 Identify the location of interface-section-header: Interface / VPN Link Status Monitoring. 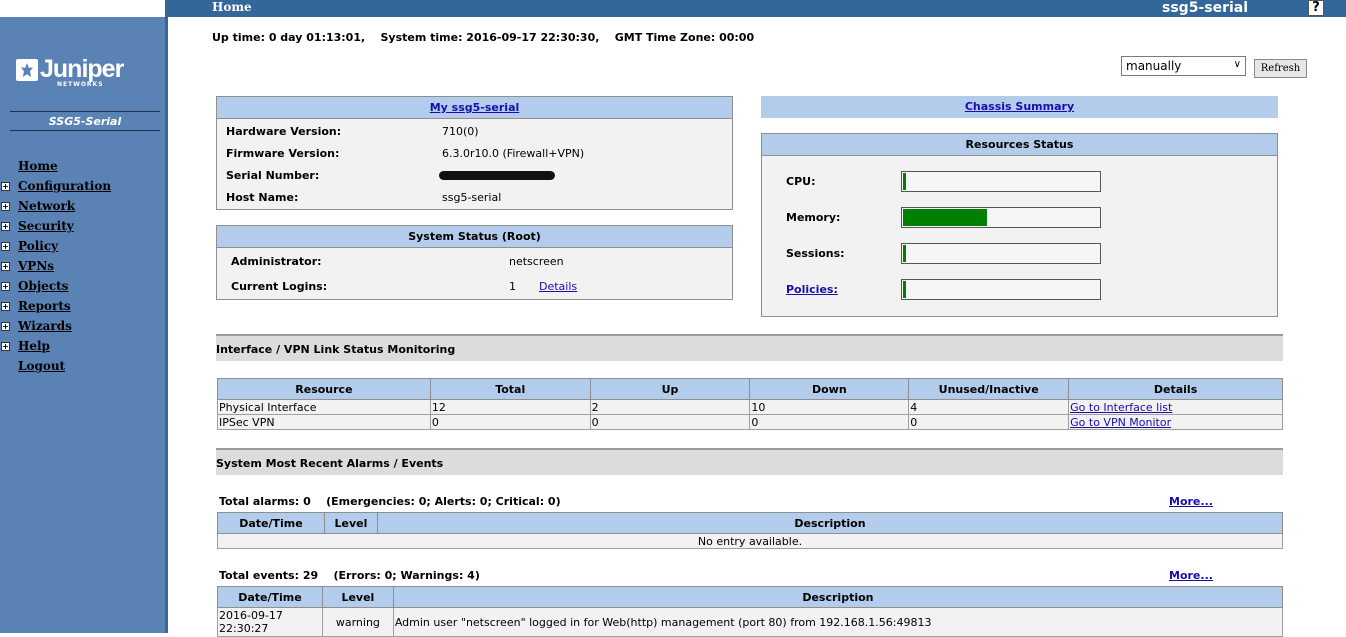
(749, 347).